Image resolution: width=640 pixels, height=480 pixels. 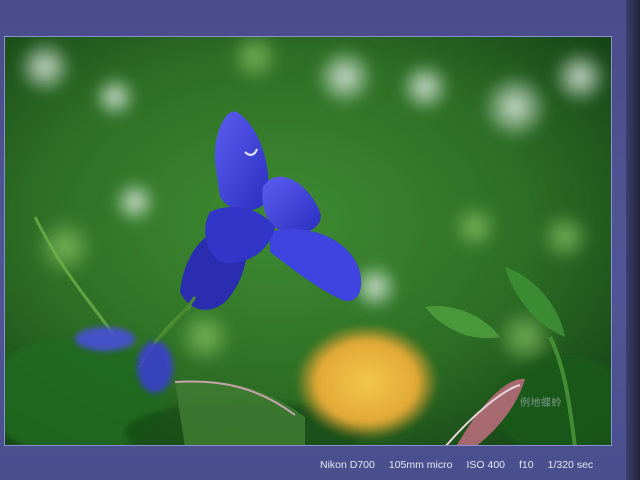 What do you see at coordinates (541, 403) in the screenshot?
I see `photo-watermark: 例地蝶蛉` at bounding box center [541, 403].